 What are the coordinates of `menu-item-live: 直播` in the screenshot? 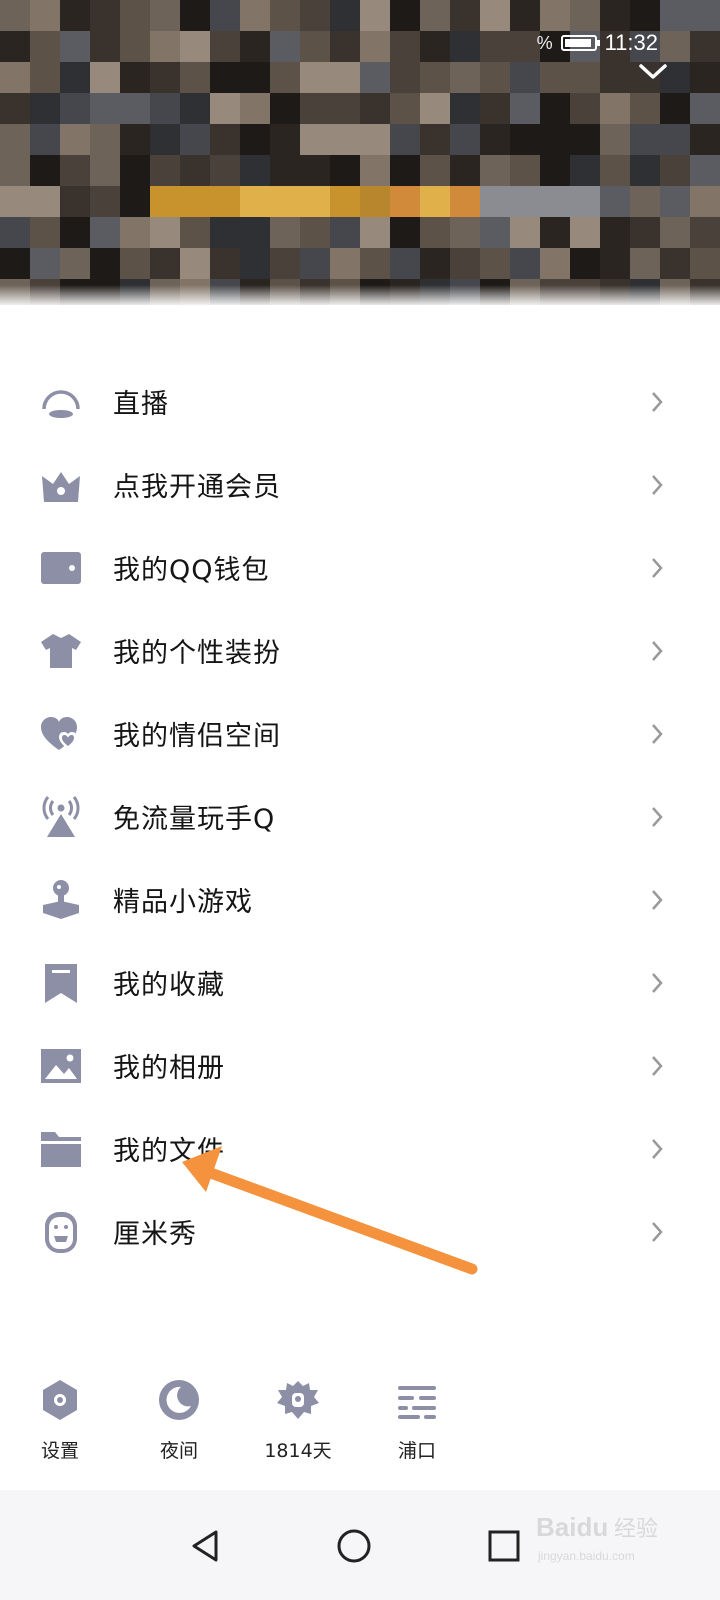 It's located at (360, 401).